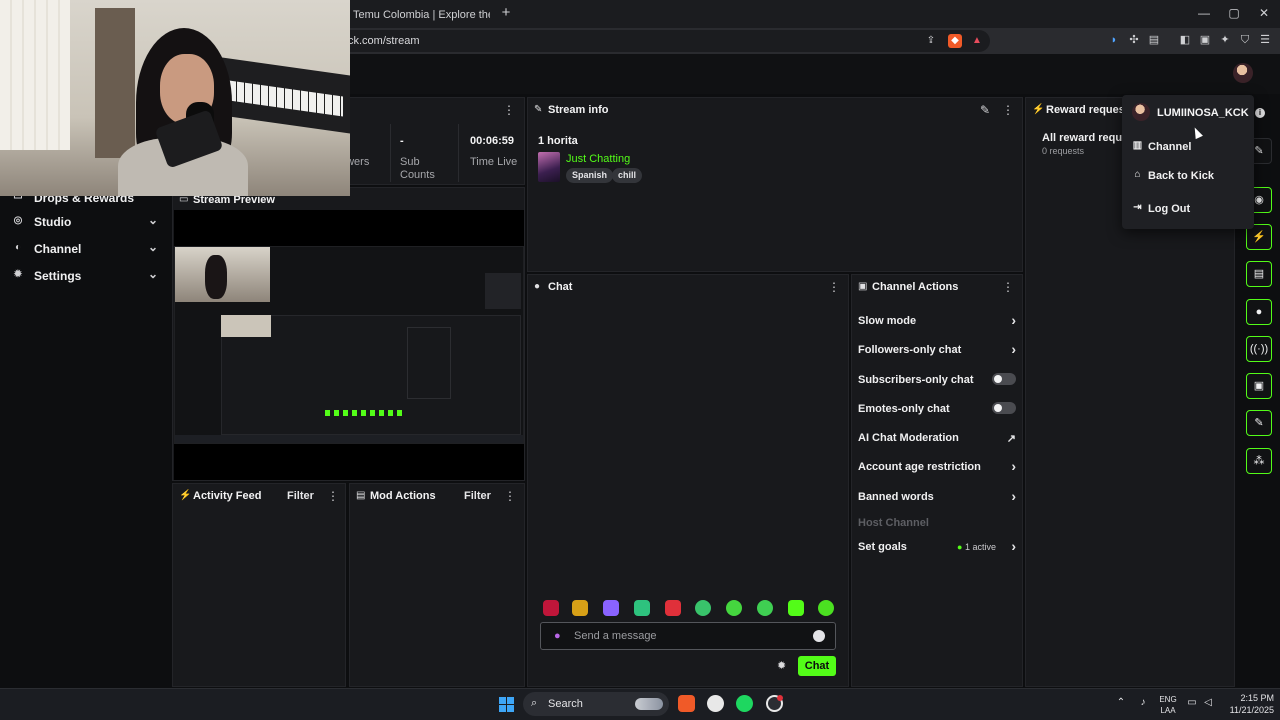 Image resolution: width=1280 pixels, height=720 pixels. What do you see at coordinates (1013, 349) in the screenshot?
I see `chevron-right-icon: ›` at bounding box center [1013, 349].